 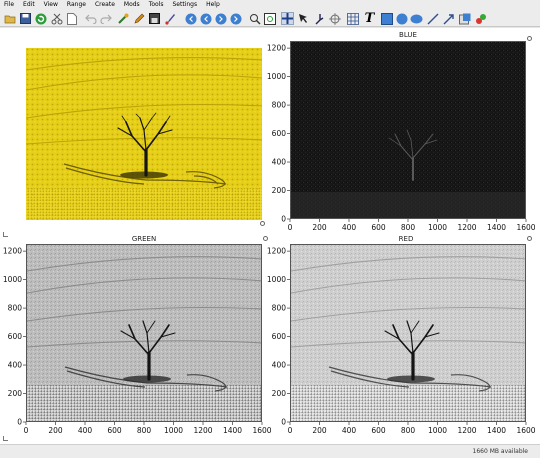 What do you see at coordinates (122, 18) in the screenshot?
I see `magic-icon` at bounding box center [122, 18].